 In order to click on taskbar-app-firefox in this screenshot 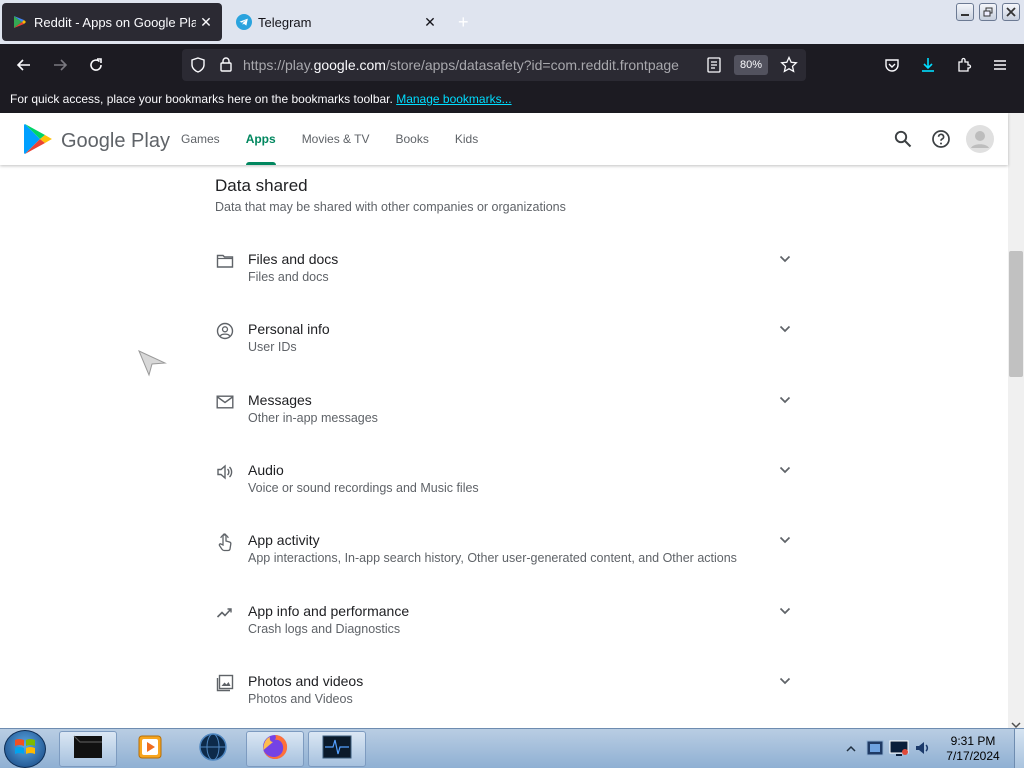, I will do `click(275, 749)`.